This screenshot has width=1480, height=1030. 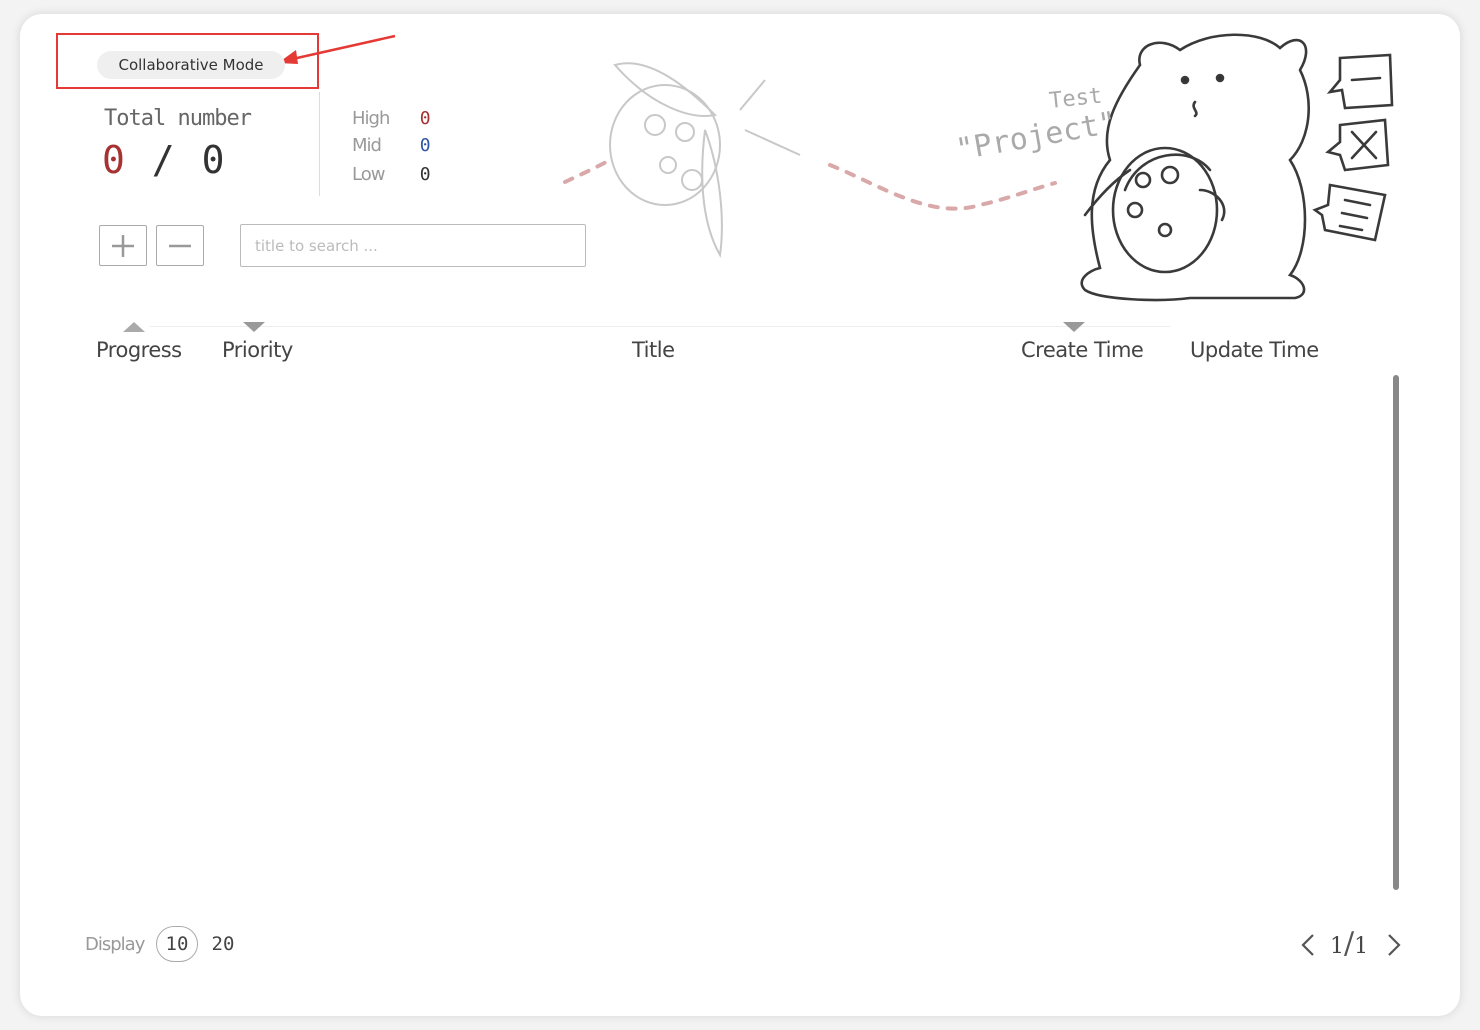 I want to click on priority-high-label: High, so click(x=371, y=118).